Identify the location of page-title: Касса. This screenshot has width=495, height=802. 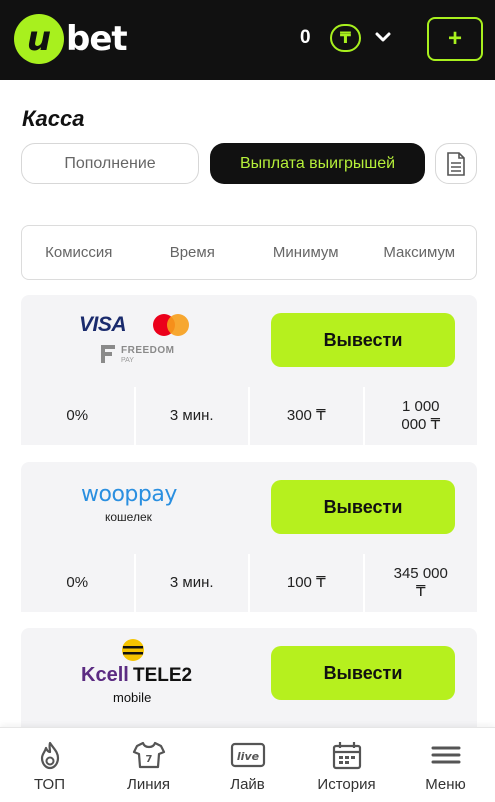
(53, 118).